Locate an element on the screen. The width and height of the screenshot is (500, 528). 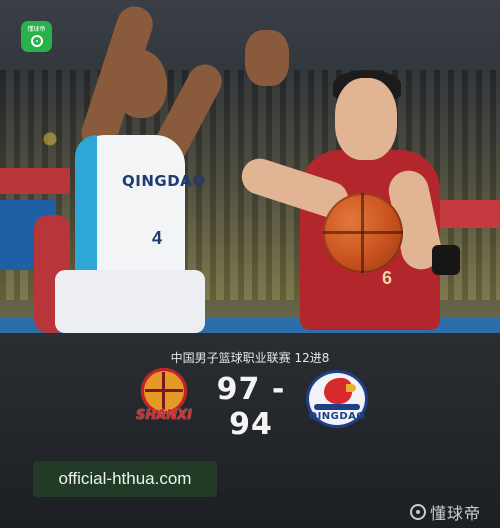
watermark-site-text: official-hthua.com is located at coordinates (125, 478).